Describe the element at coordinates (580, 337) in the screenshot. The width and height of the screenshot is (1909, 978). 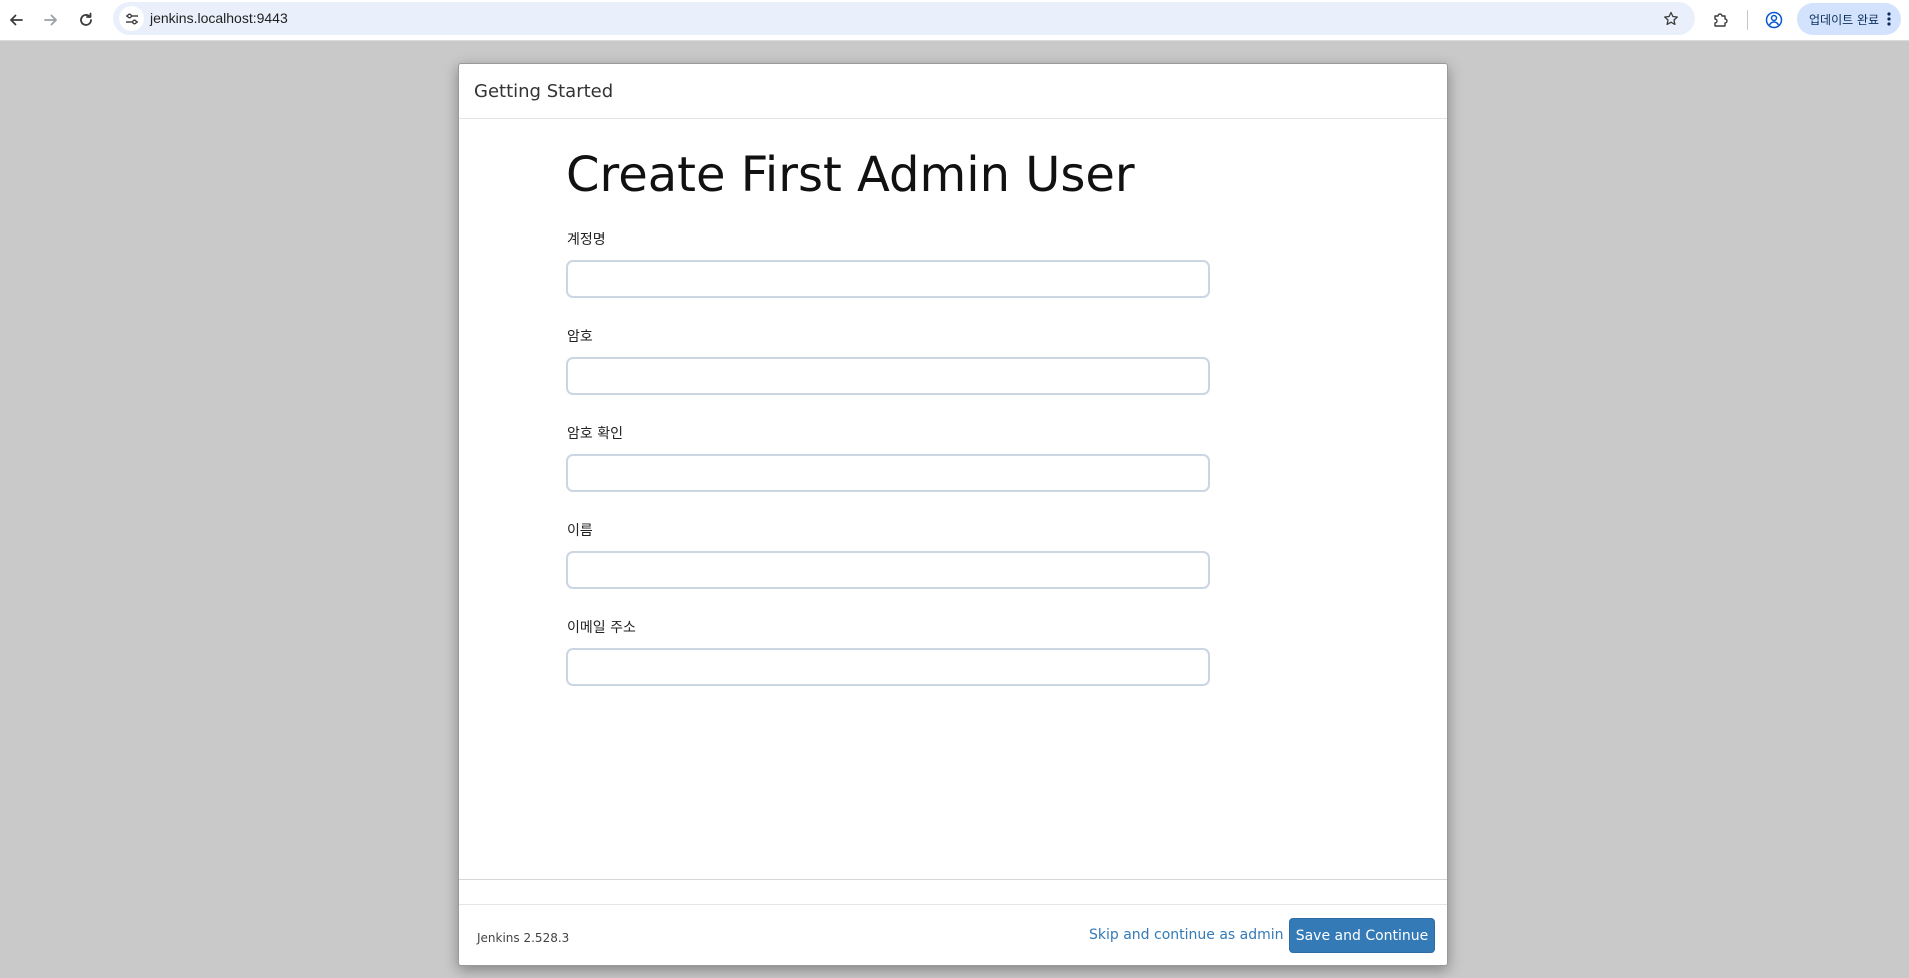
I see `password-label: 암호` at that location.